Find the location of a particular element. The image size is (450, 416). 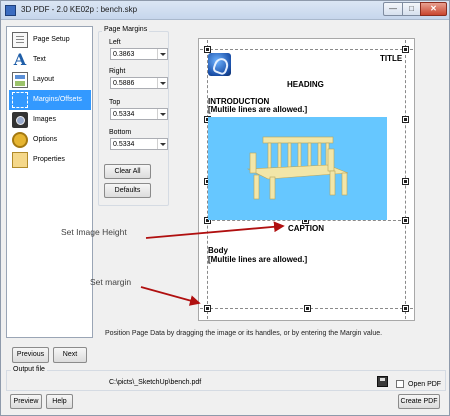

save-icon is located at coordinates (382, 381).